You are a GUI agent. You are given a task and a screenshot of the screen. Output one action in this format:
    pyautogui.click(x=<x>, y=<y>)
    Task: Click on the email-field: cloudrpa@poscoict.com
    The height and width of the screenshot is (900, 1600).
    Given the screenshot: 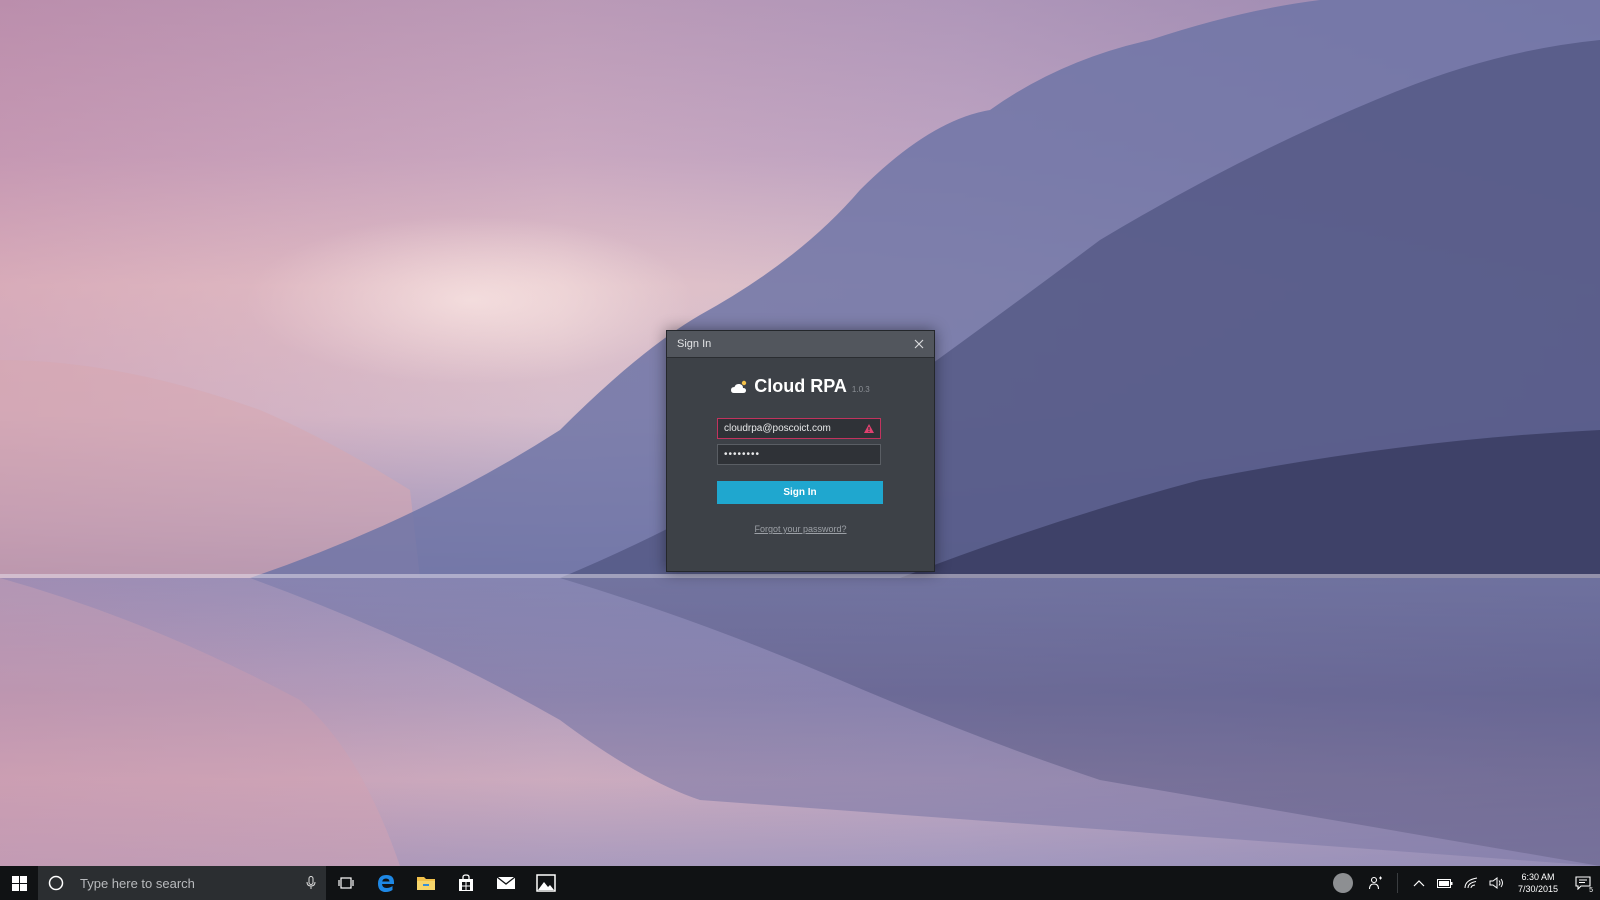 What is the action you would take?
    pyautogui.click(x=799, y=428)
    